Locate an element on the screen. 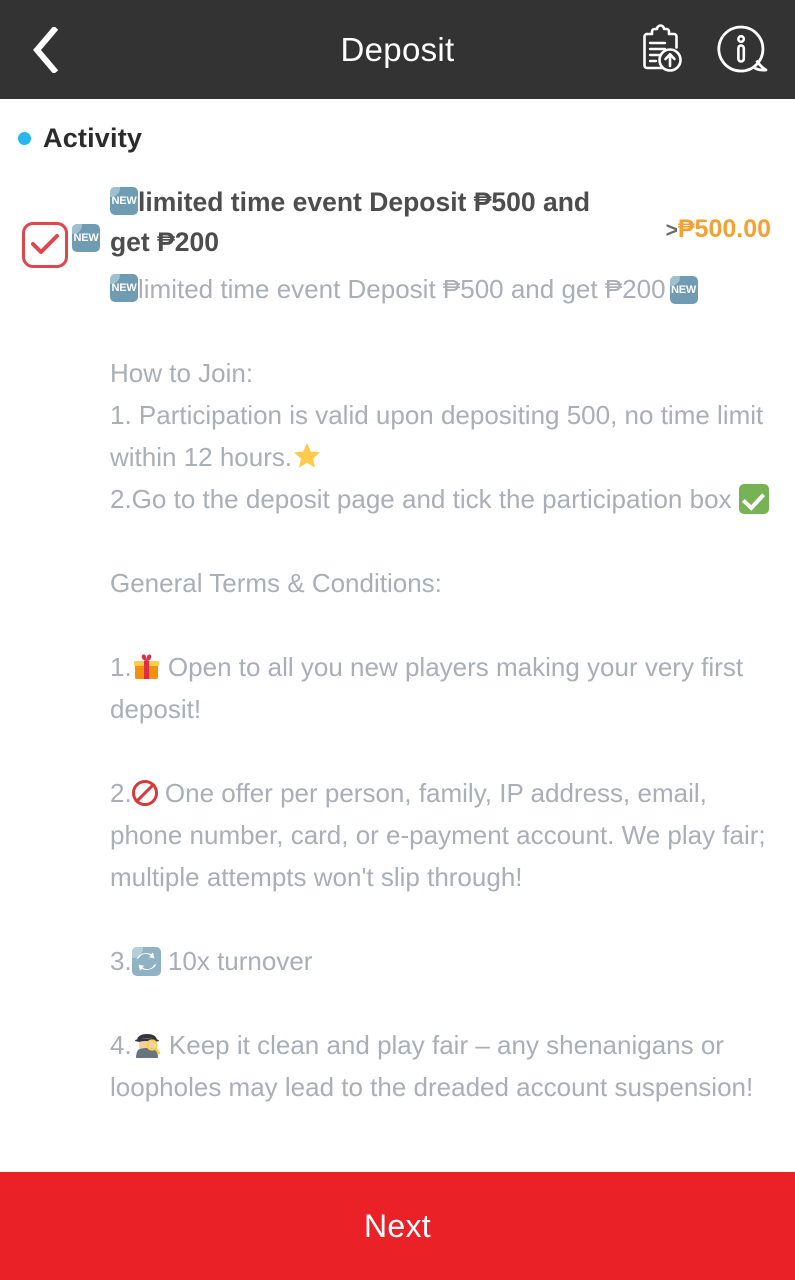 The width and height of the screenshot is (795, 1280). repeat-arrows-emoji-icon is located at coordinates (146, 961).